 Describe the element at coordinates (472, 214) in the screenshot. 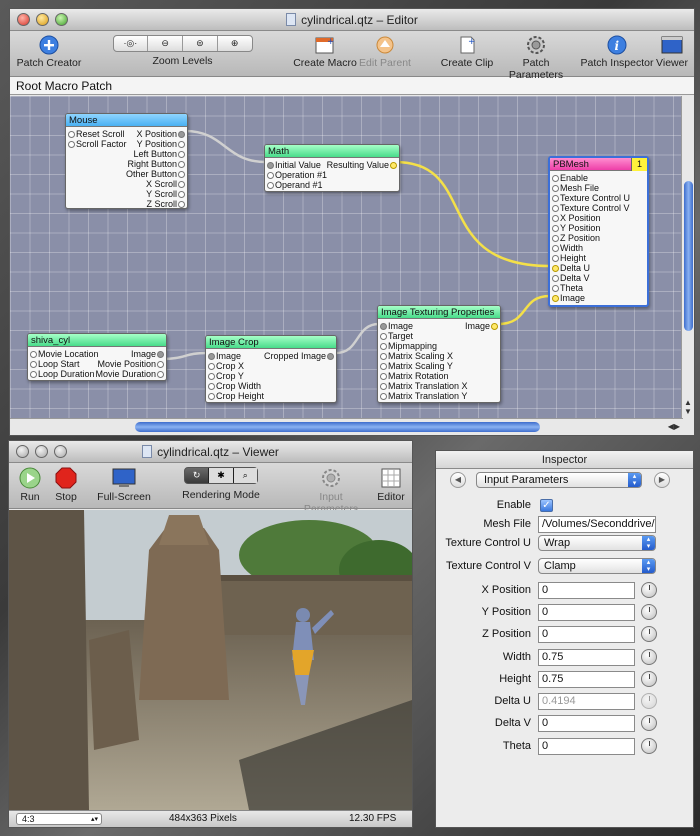

I see `wire-math-pbmesh` at that location.